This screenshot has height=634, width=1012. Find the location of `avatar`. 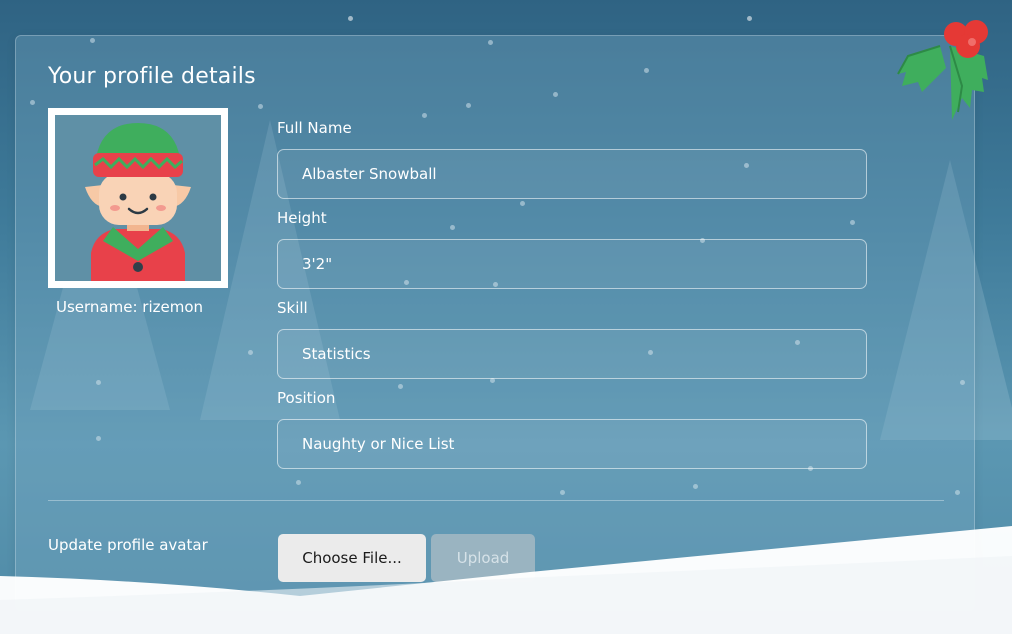

avatar is located at coordinates (138, 198).